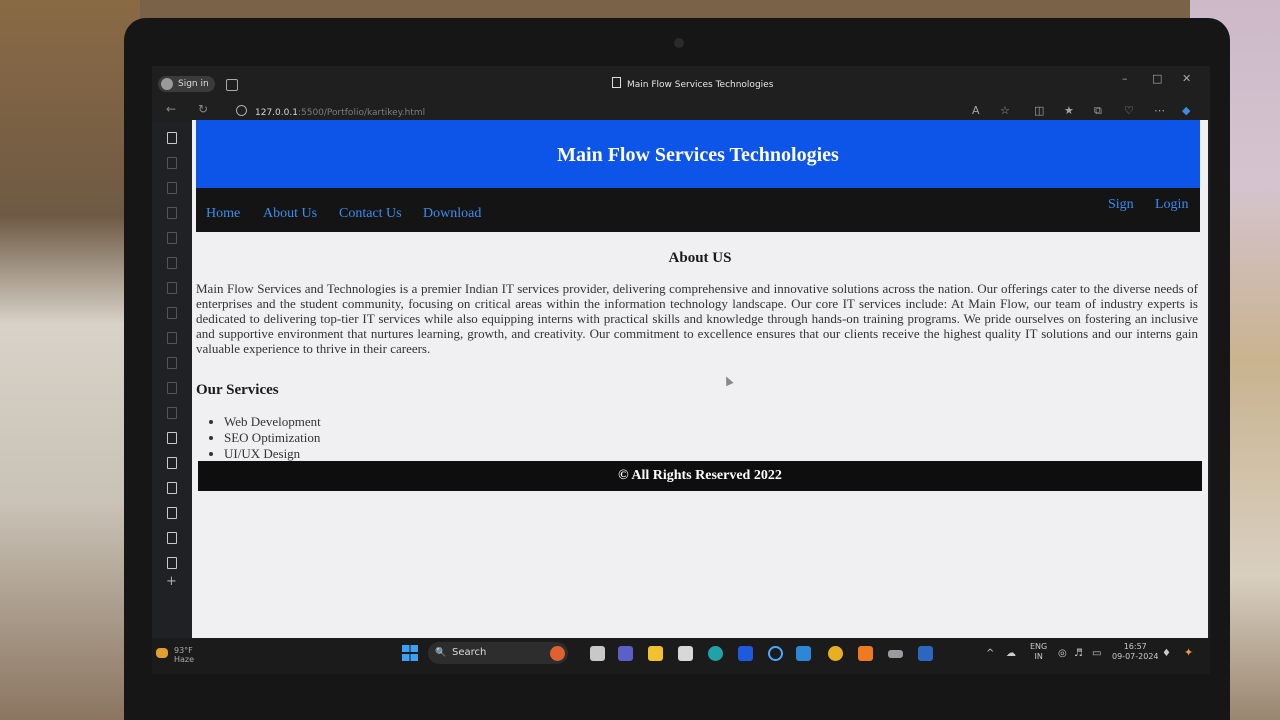 The image size is (1280, 720). What do you see at coordinates (1011, 654) in the screenshot?
I see `cloud-icon: ☁` at bounding box center [1011, 654].